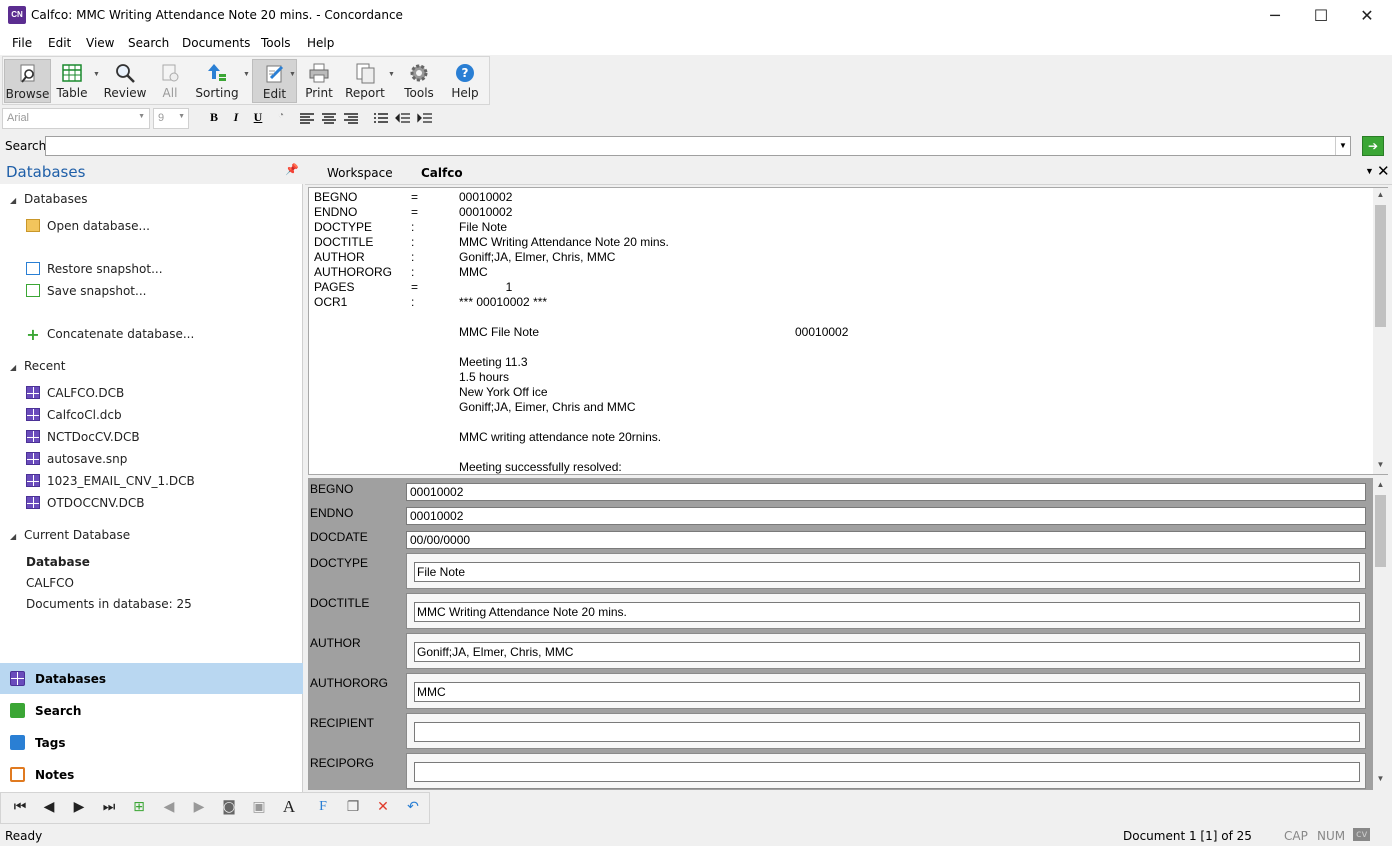  What do you see at coordinates (169, 809) in the screenshot?
I see `back-icon: ◀` at bounding box center [169, 809].